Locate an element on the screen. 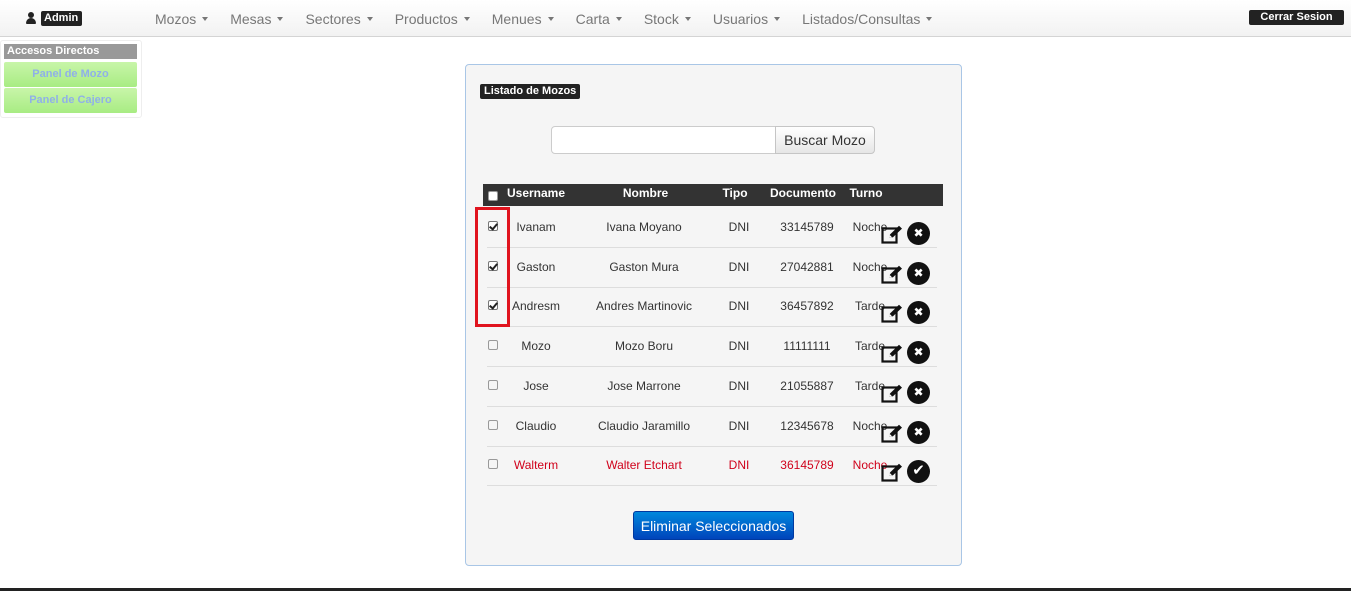  table-row: Walterm Walter Etchart DNI 36145789 Noche ✔ is located at coordinates (712, 466).